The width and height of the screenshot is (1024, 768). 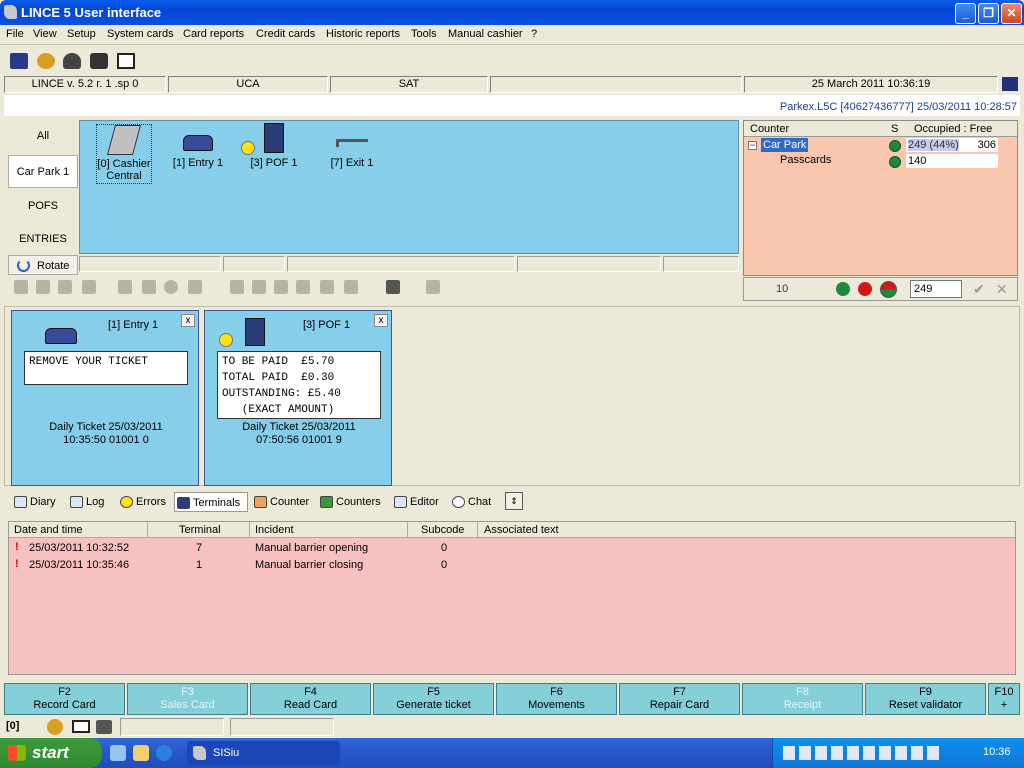 I want to click on occupied-free-col: Occupied : Free, so click(x=953, y=129).